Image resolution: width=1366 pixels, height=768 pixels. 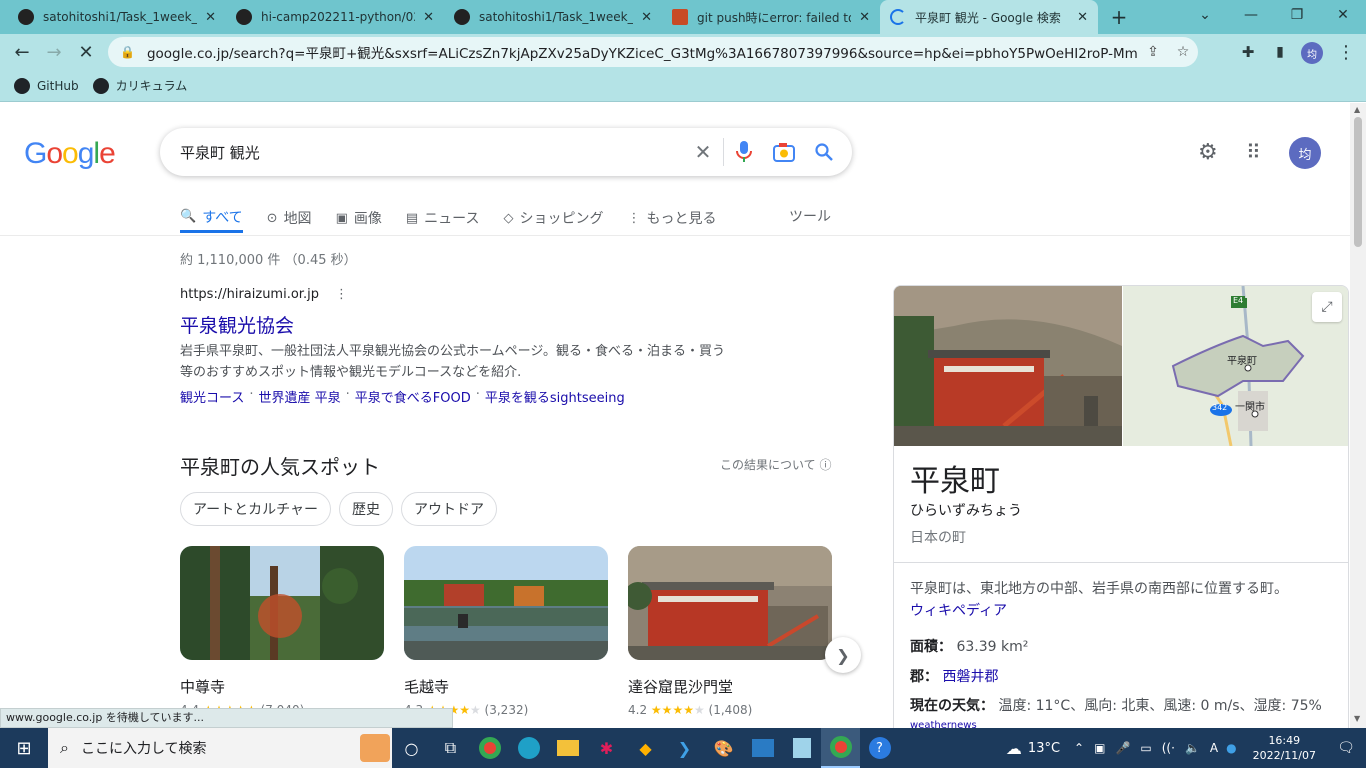 What do you see at coordinates (1153, 52) in the screenshot?
I see `share-icon: ⇪` at bounding box center [1153, 52].